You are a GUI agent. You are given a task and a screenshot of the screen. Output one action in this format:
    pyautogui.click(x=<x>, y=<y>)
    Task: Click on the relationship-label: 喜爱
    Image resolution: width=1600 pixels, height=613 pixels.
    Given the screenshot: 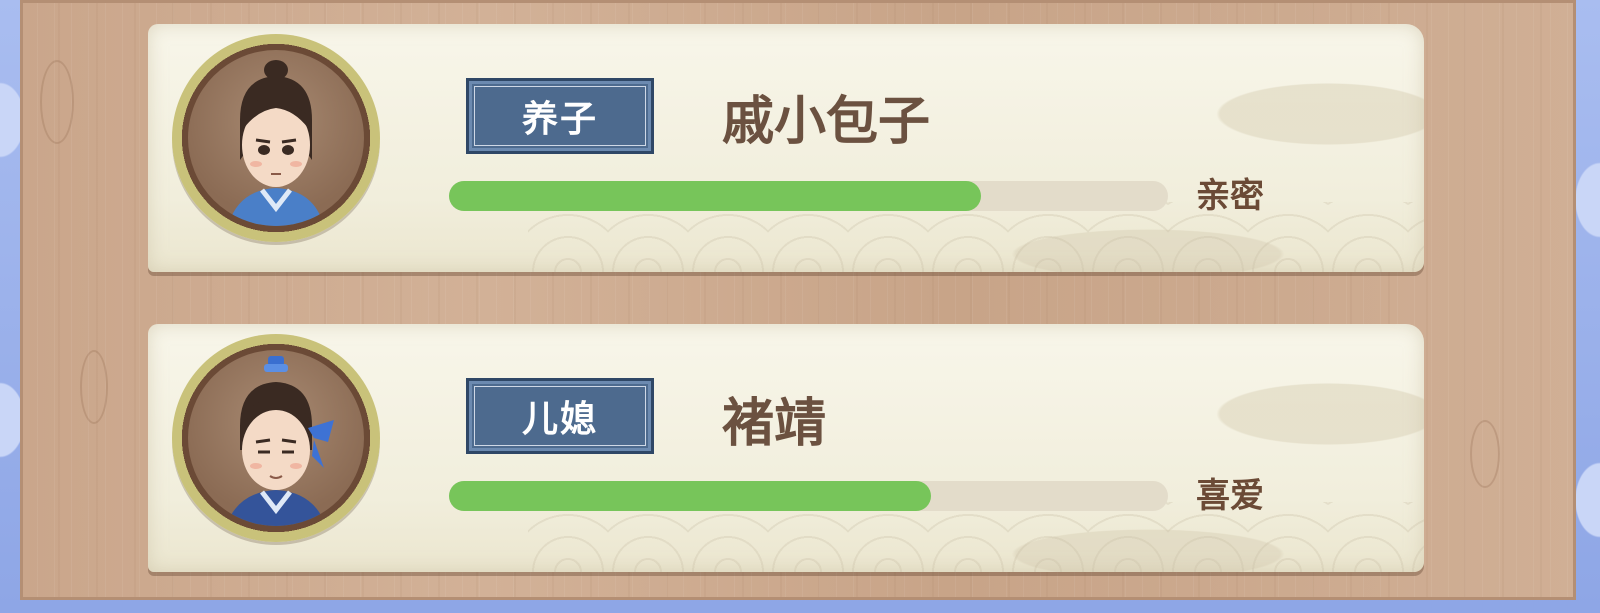 What is the action you would take?
    pyautogui.click(x=1230, y=496)
    